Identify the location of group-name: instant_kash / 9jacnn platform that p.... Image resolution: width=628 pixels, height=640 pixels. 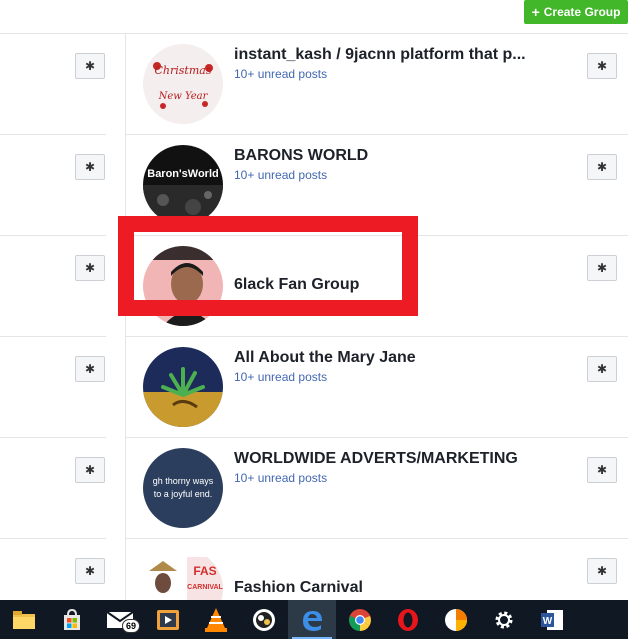
(384, 55).